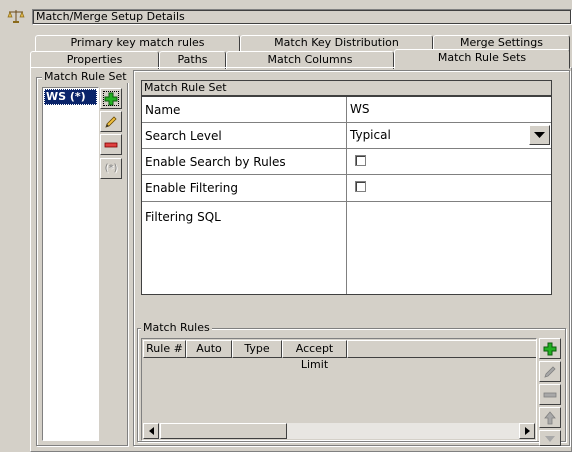 Image resolution: width=572 pixels, height=452 pixels. What do you see at coordinates (346, 88) in the screenshot?
I see `properties-header: Match Rule Set` at bounding box center [346, 88].